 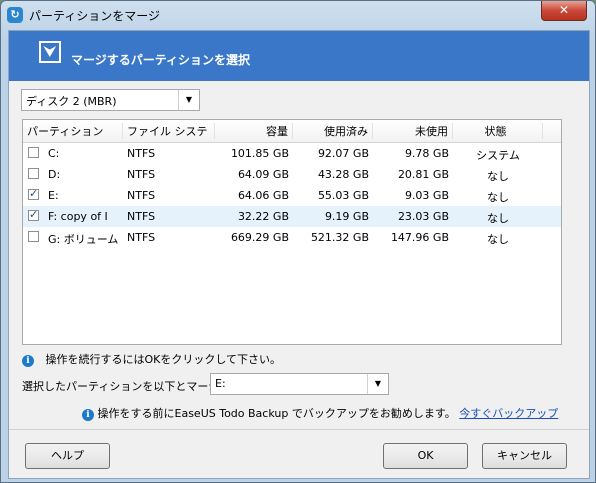 What do you see at coordinates (78, 216) in the screenshot?
I see `partition-name: F: copy of I` at bounding box center [78, 216].